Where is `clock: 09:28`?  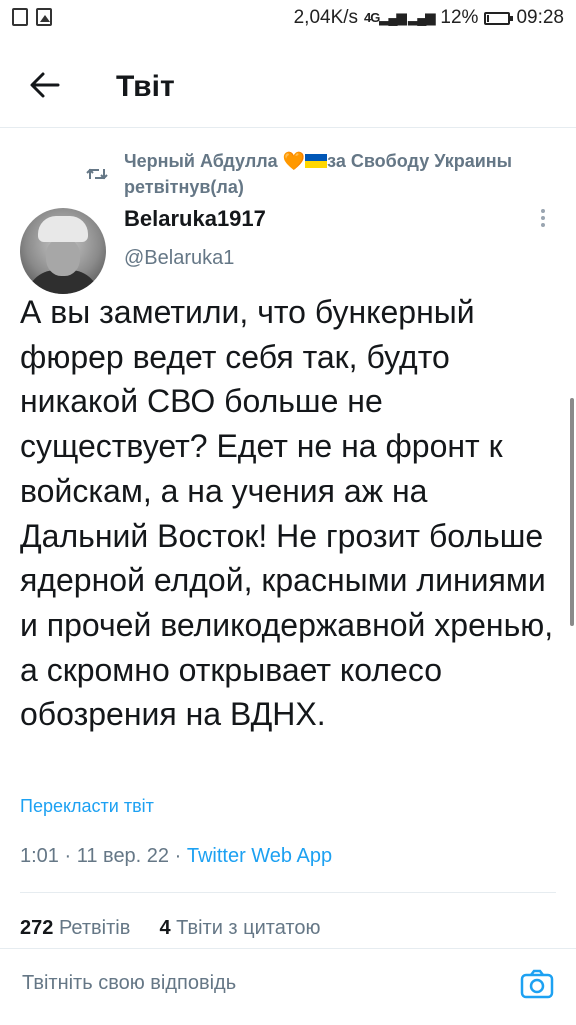 clock: 09:28 is located at coordinates (540, 17).